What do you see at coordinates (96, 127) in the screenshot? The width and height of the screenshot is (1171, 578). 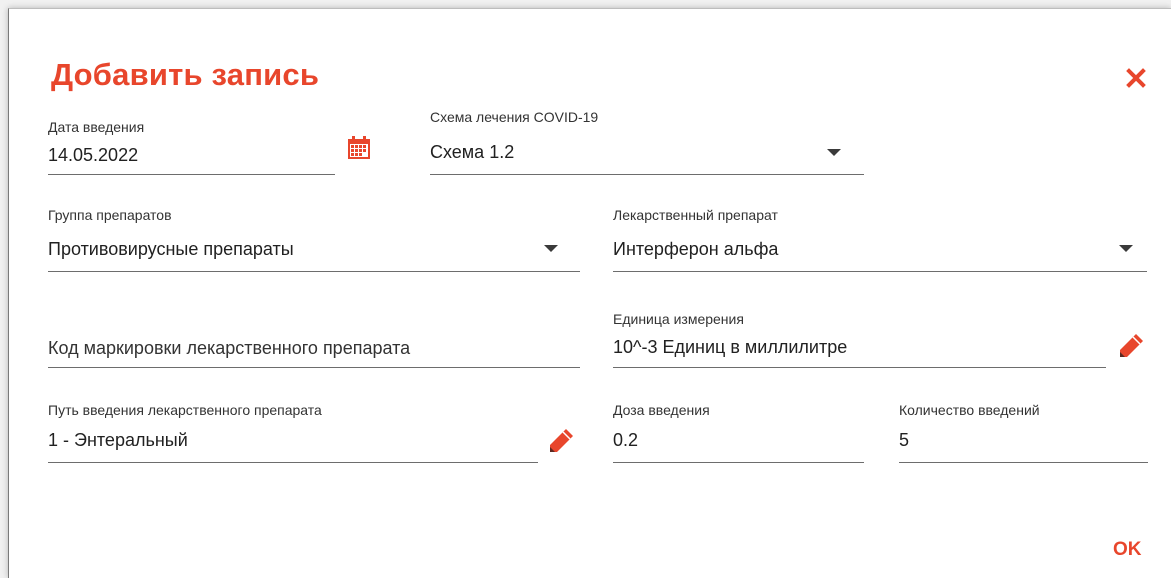 I see `date-label: Дата введения` at bounding box center [96, 127].